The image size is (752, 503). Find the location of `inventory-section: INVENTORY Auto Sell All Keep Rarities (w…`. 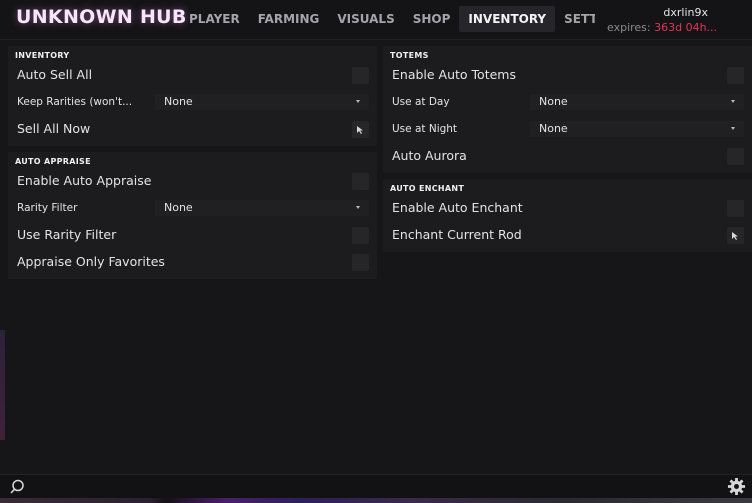

inventory-section: INVENTORY Auto Sell All Keep Rarities (w… is located at coordinates (192, 96).